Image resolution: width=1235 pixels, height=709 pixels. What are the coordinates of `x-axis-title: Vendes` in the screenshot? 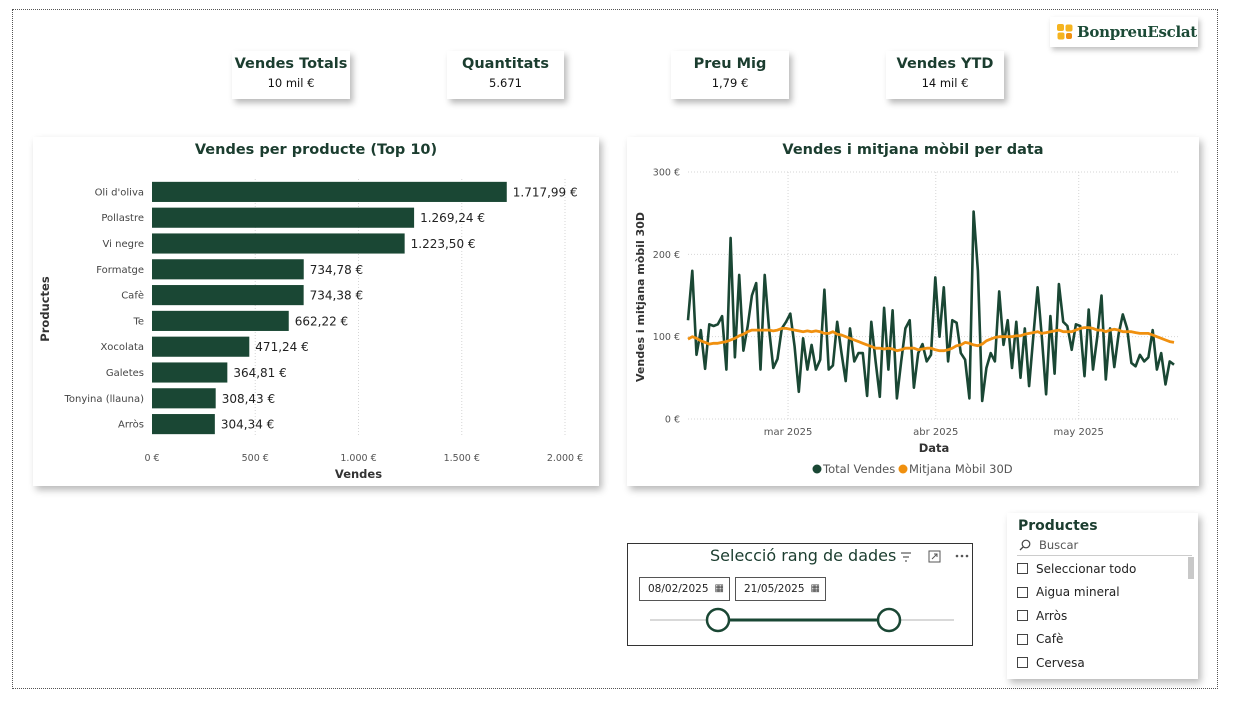 It's located at (358, 474).